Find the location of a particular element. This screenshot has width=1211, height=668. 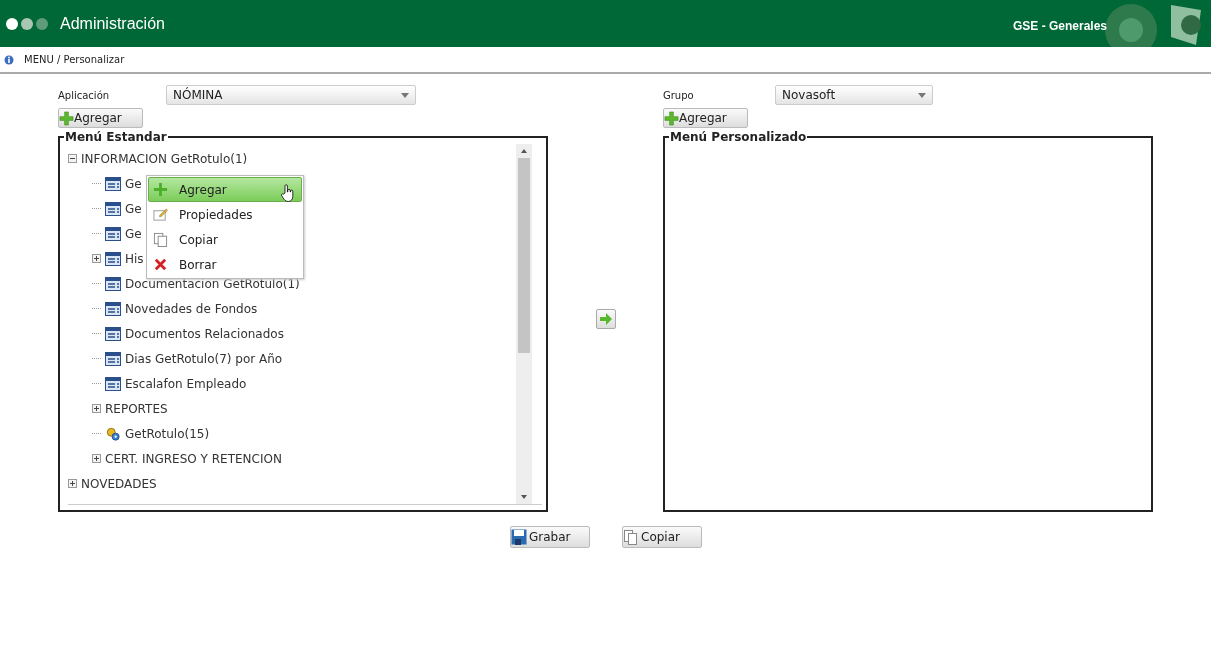

tree-item: Escalafon Empleado is located at coordinates (186, 383).